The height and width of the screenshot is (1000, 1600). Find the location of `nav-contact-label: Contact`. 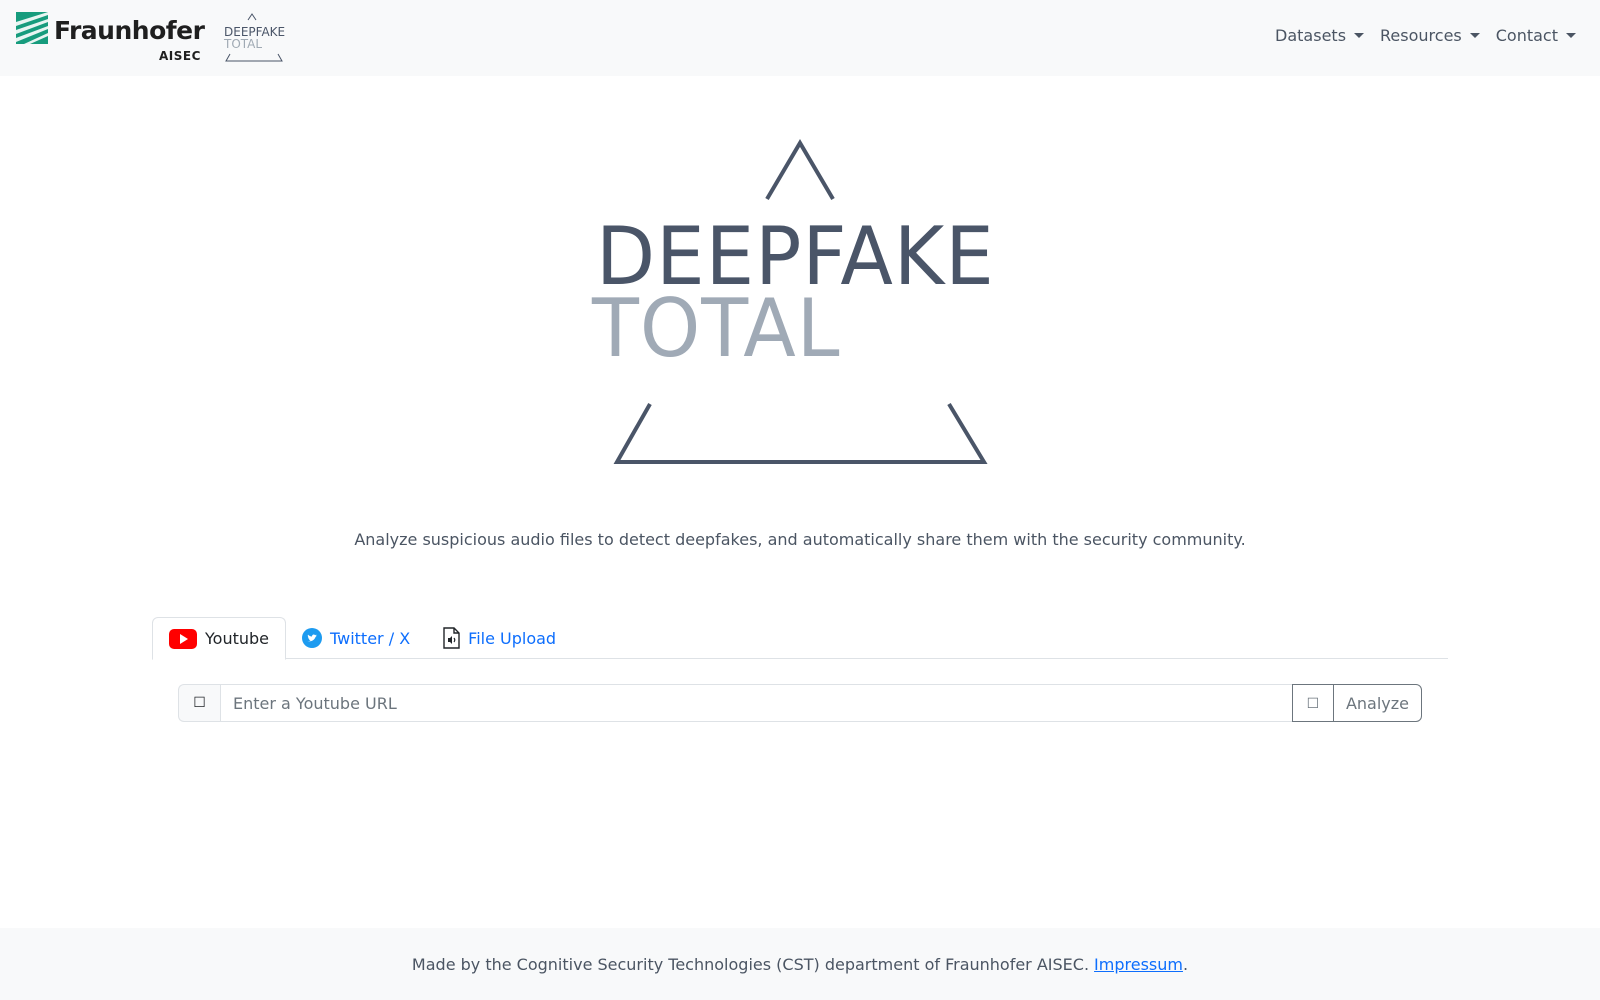

nav-contact-label: Contact is located at coordinates (1526, 35).